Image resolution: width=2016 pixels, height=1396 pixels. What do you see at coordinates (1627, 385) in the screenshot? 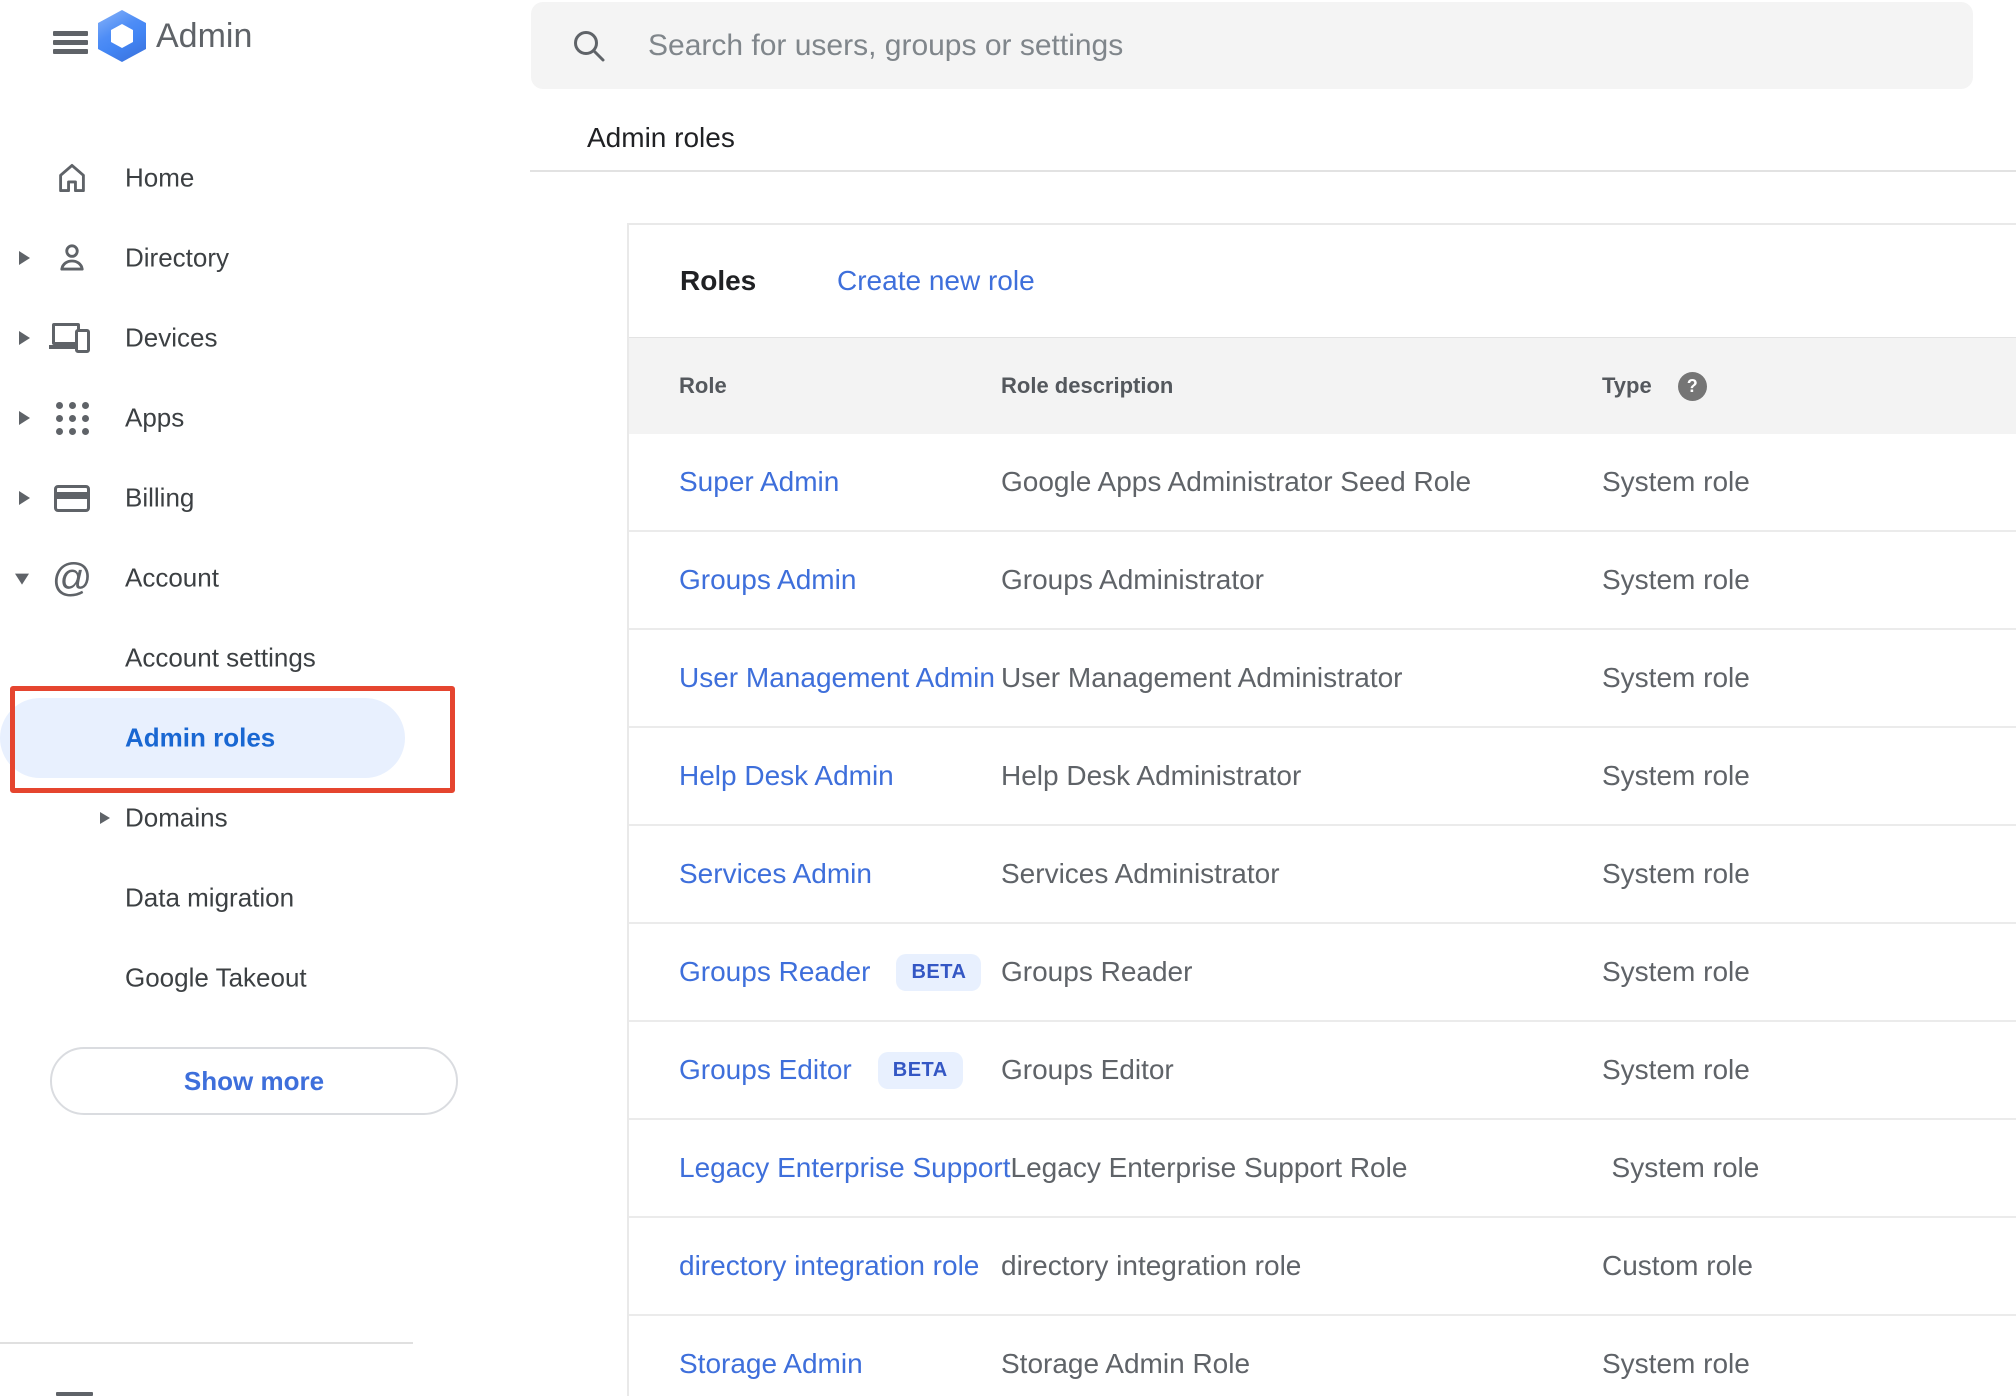
I see `column-header-type: Type` at bounding box center [1627, 385].